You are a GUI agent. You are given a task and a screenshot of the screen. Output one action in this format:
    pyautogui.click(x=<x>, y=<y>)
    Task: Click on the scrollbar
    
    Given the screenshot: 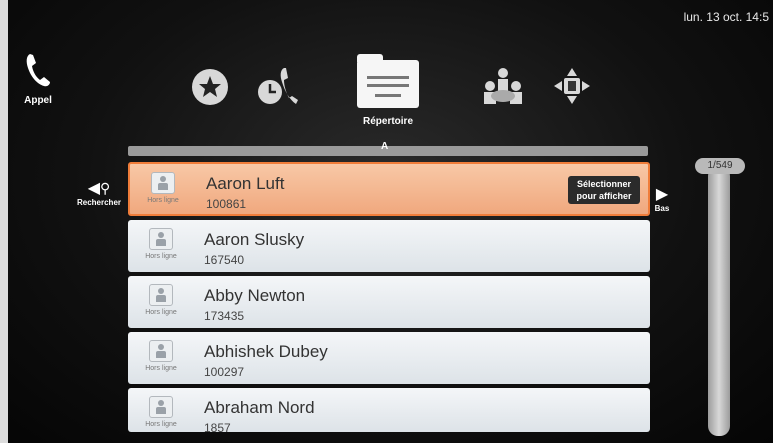 What is the action you would take?
    pyautogui.click(x=719, y=301)
    